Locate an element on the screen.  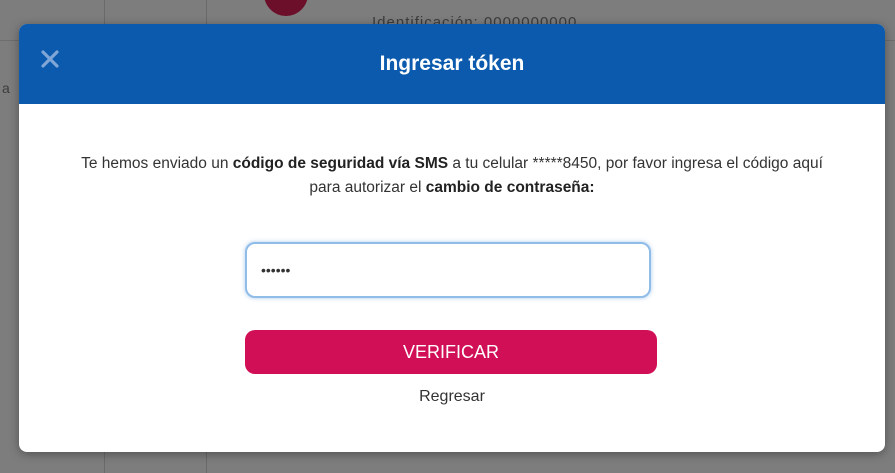
message-text: Te hemos enviado un is located at coordinates (157, 163).